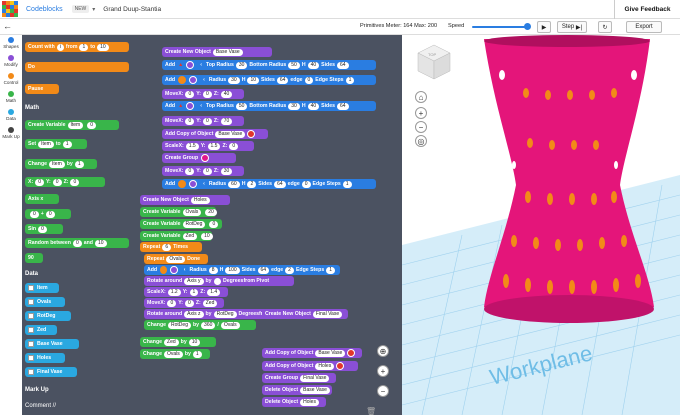 This screenshot has height=415, width=680. Describe the element at coordinates (11, 97) in the screenshot. I see `category-math: Math` at that location.